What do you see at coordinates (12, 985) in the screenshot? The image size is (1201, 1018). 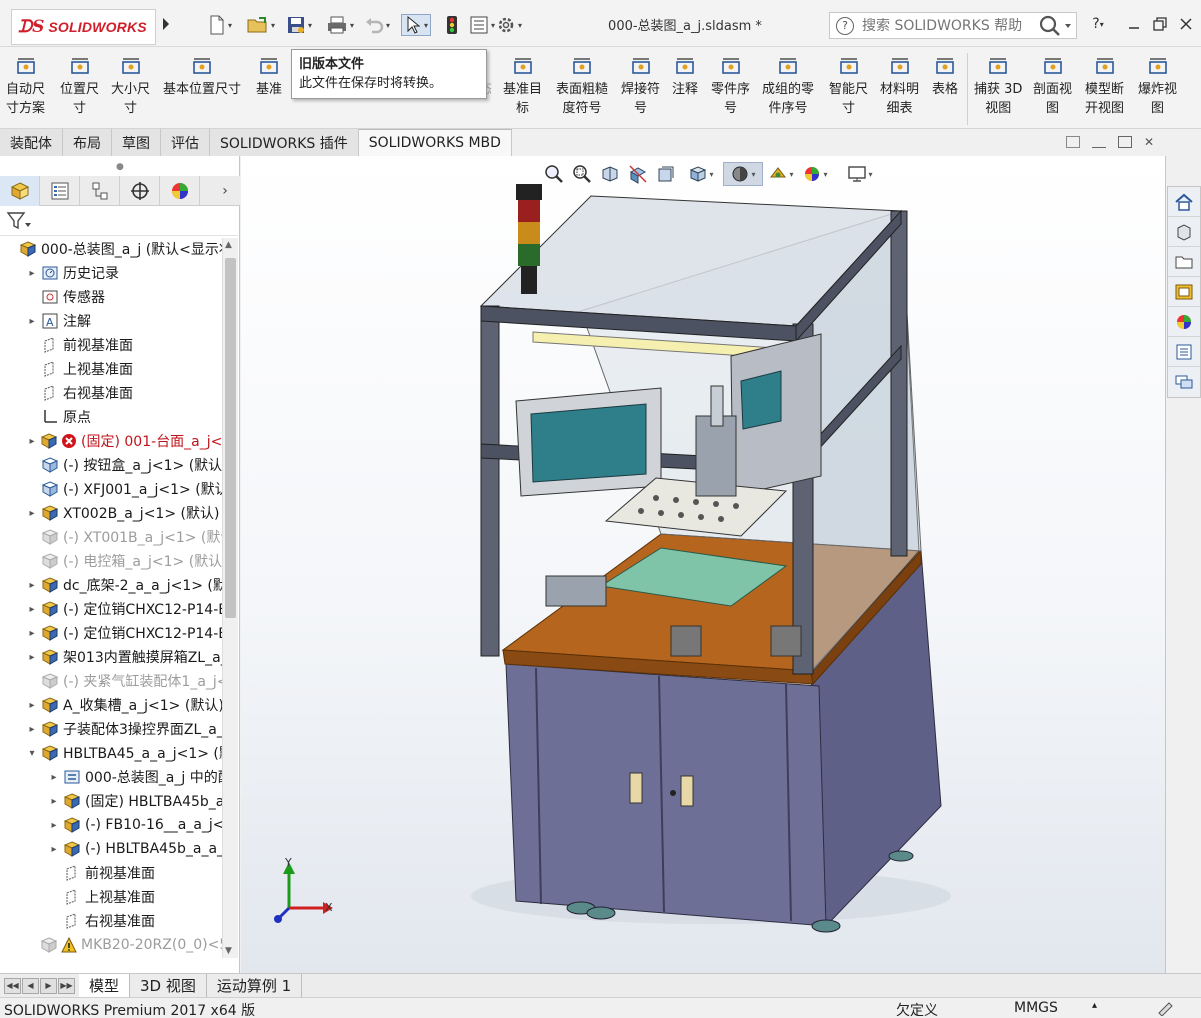 I see `first-tab-icon: ◀◀` at bounding box center [12, 985].